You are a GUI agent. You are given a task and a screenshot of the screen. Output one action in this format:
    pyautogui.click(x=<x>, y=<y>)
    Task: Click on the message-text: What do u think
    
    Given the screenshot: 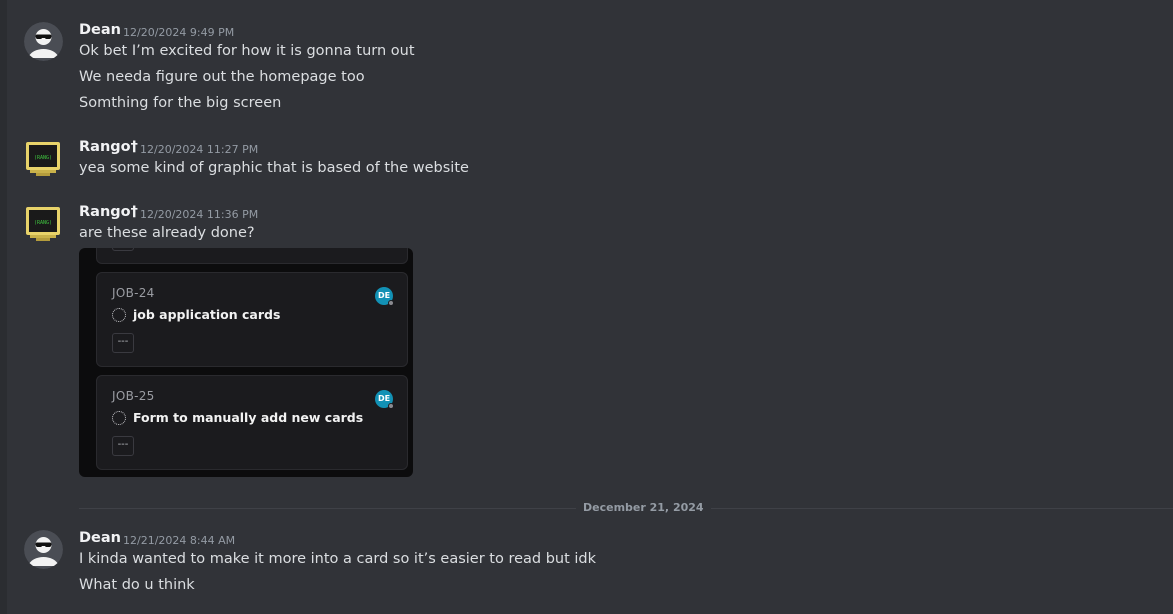 What is the action you would take?
    pyautogui.click(x=137, y=585)
    